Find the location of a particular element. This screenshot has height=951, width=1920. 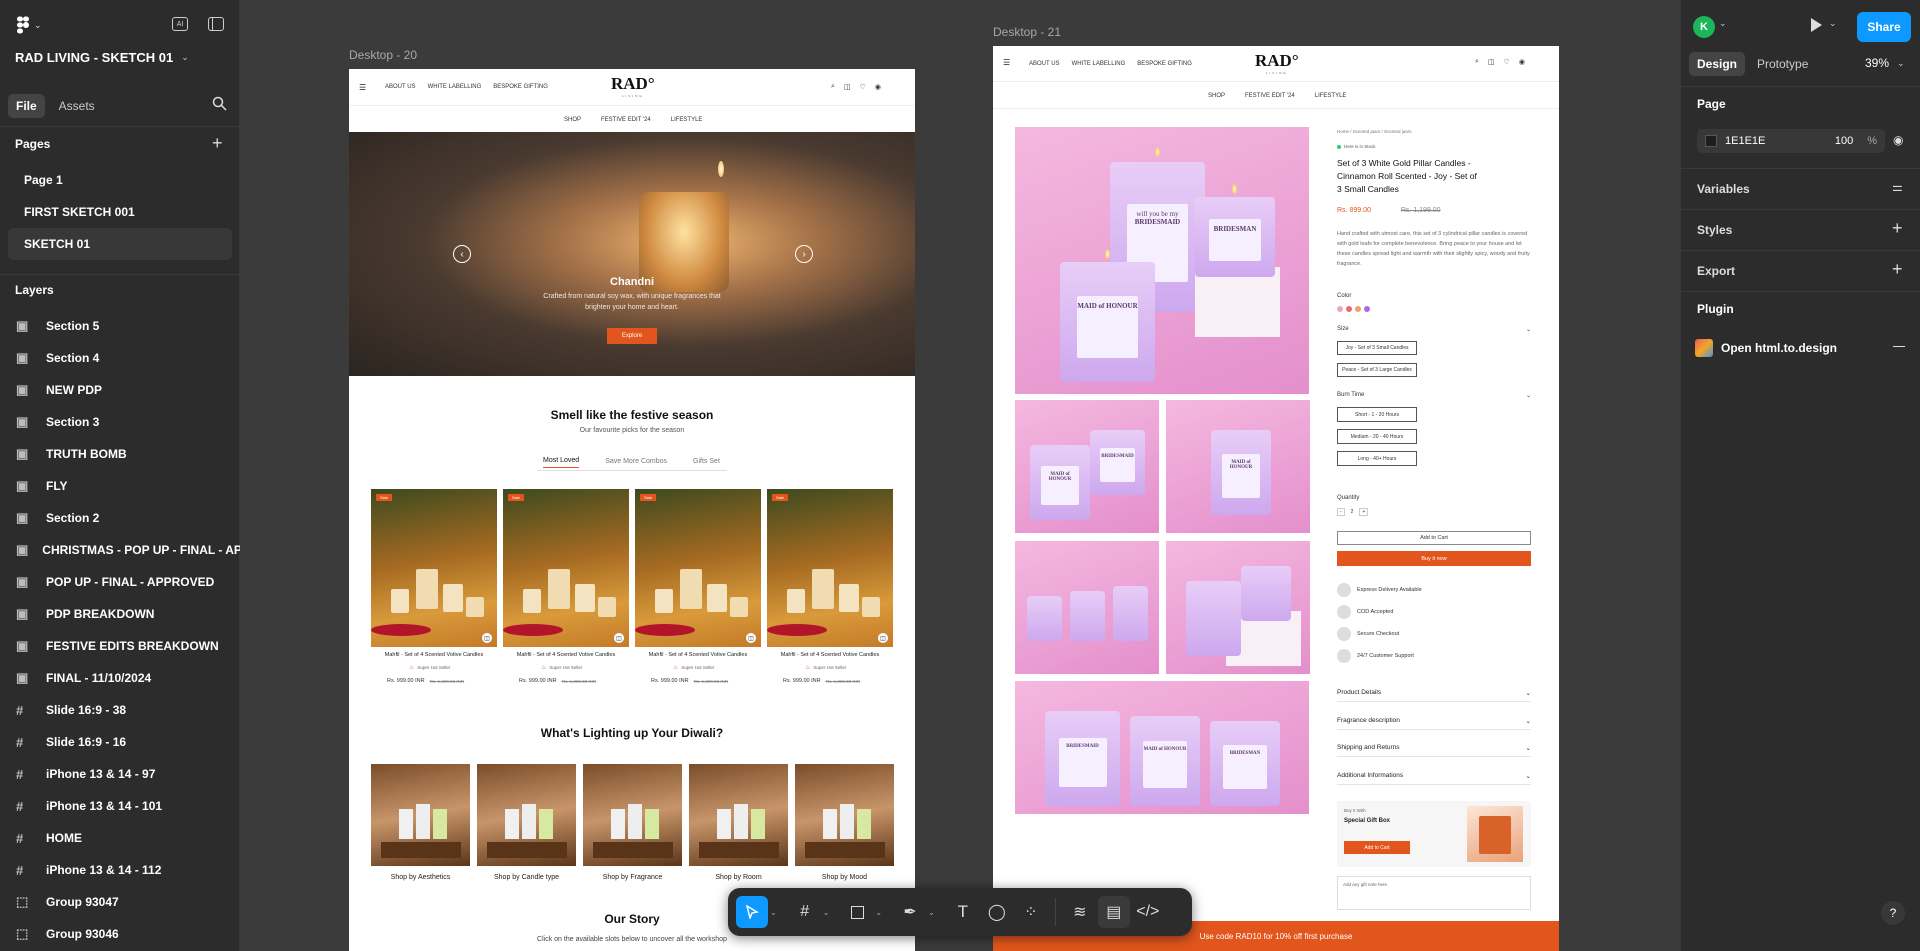

main-menu-button: ⌄ is located at coordinates (29, 25).